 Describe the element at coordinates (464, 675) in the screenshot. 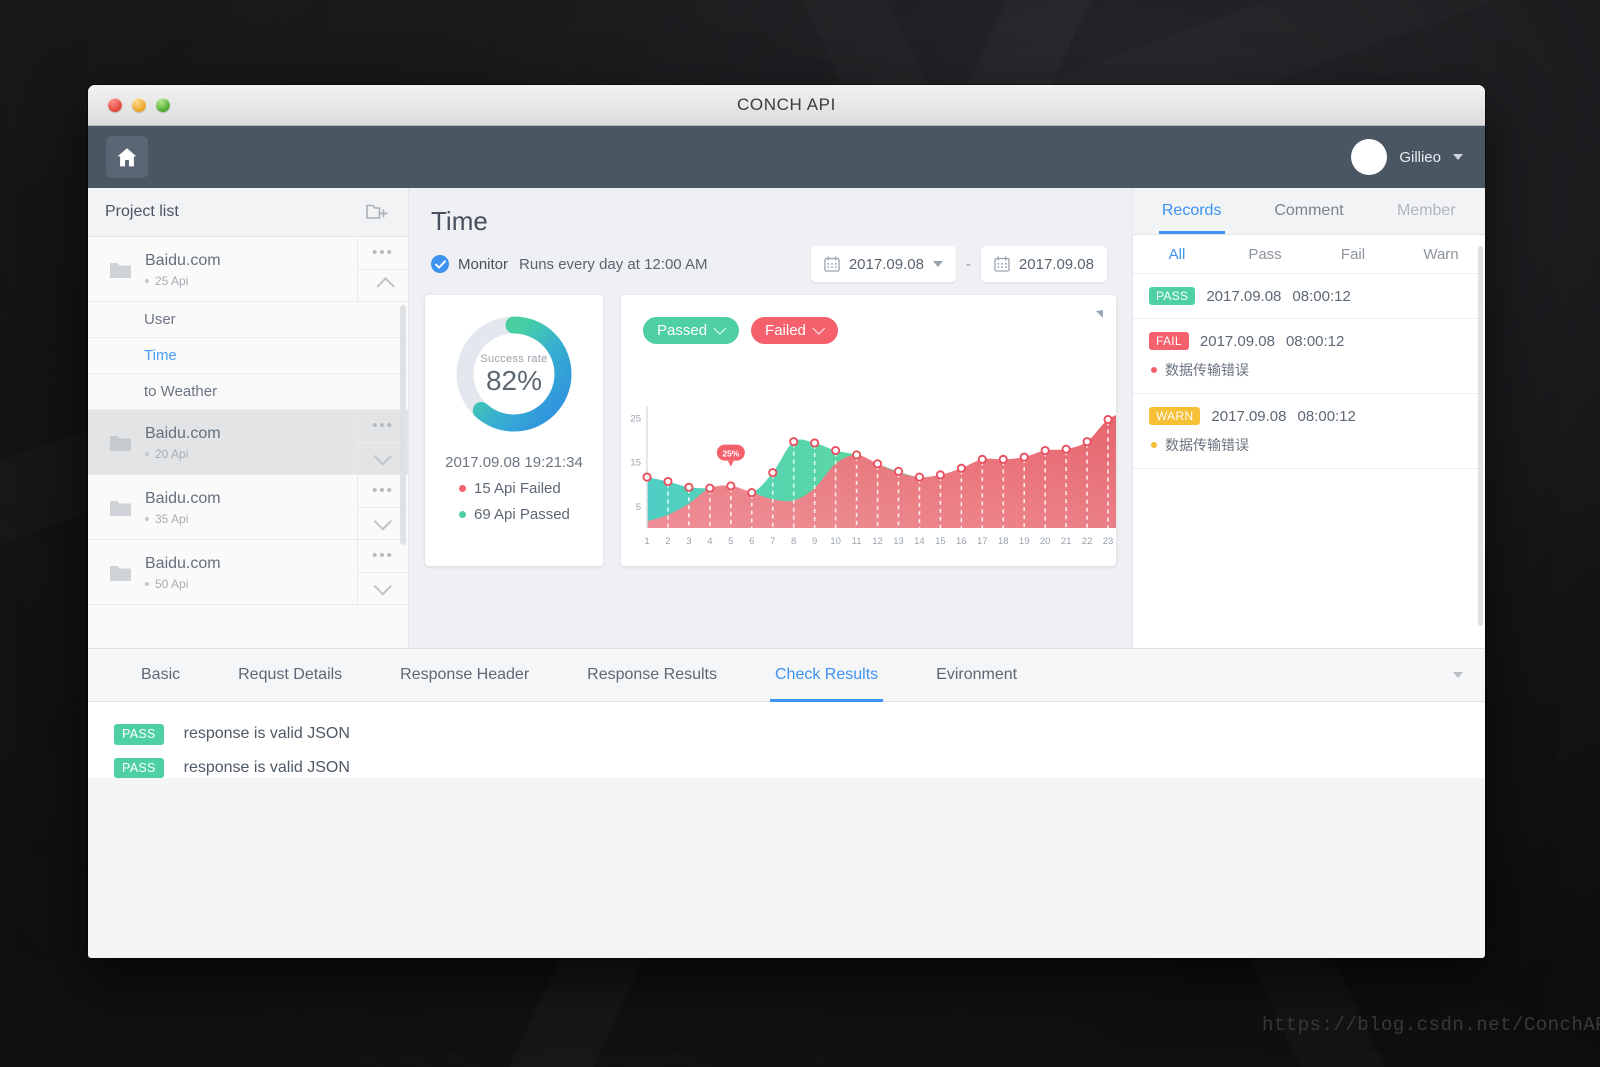

I see `tab-response-header: Response Header` at that location.